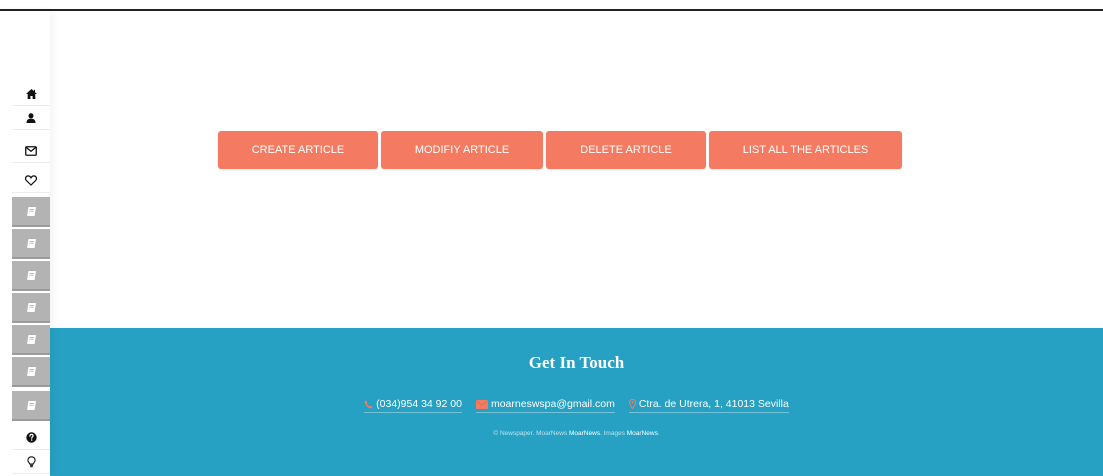 This screenshot has height=476, width=1103. I want to click on user-icon, so click(31, 117).